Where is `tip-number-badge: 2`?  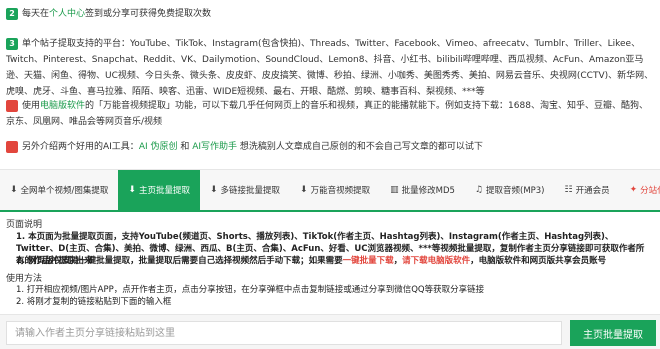 tip-number-badge: 2 is located at coordinates (12, 13).